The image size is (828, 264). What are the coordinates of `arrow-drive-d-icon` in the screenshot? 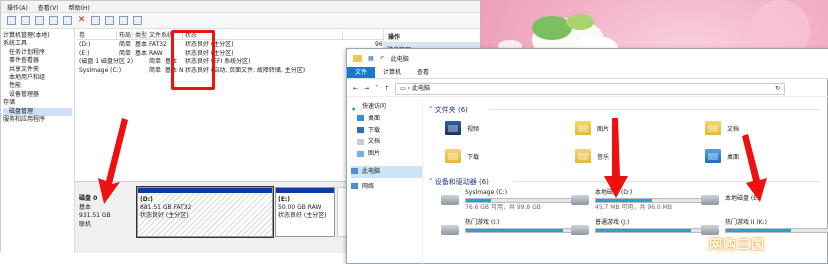 It's located at (616, 158).